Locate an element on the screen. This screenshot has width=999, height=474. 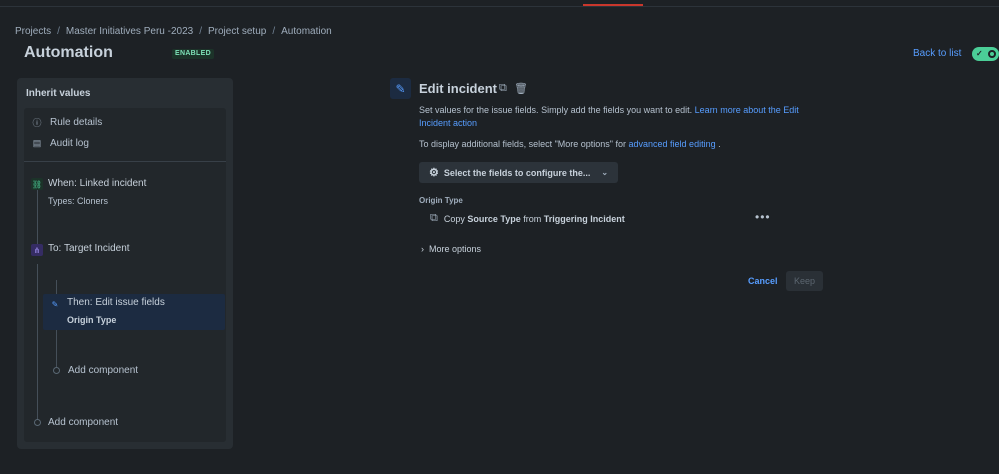
info-icon: ⓘ is located at coordinates (37, 123).